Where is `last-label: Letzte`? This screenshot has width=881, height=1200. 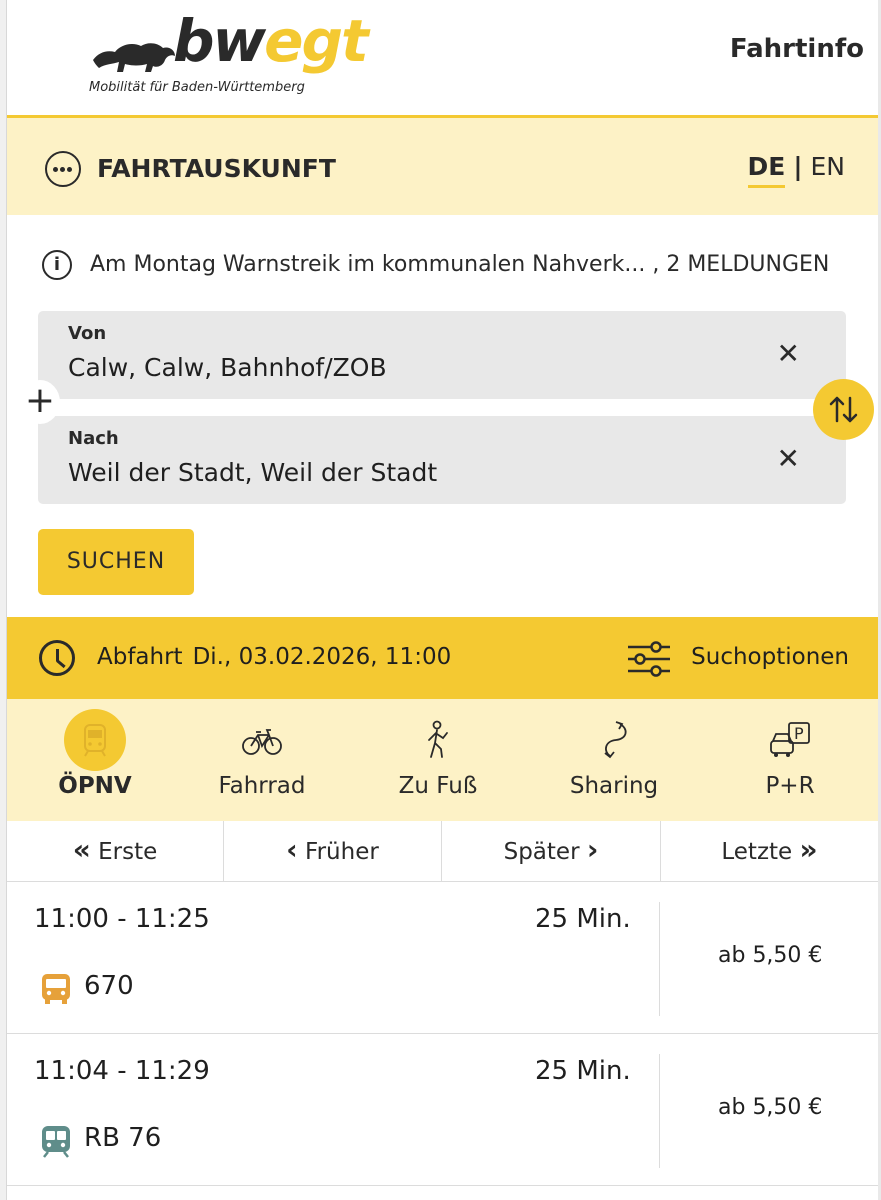 last-label: Letzte is located at coordinates (757, 852).